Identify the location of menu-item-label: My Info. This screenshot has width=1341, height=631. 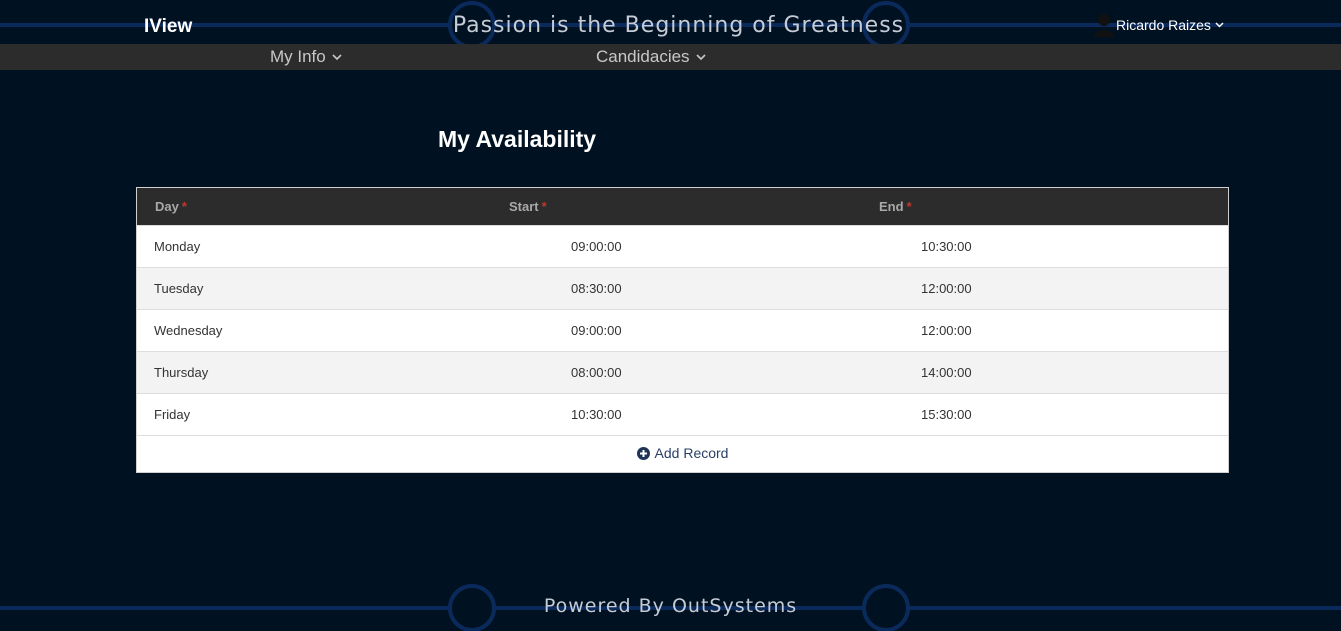
(298, 56).